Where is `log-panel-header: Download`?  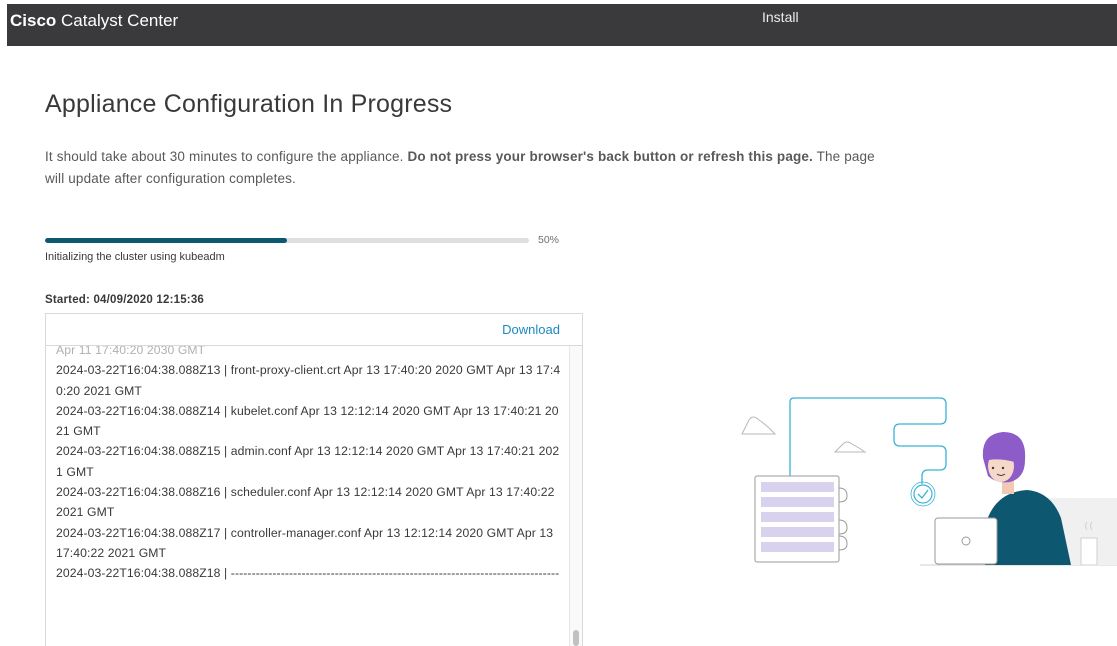 log-panel-header: Download is located at coordinates (314, 330).